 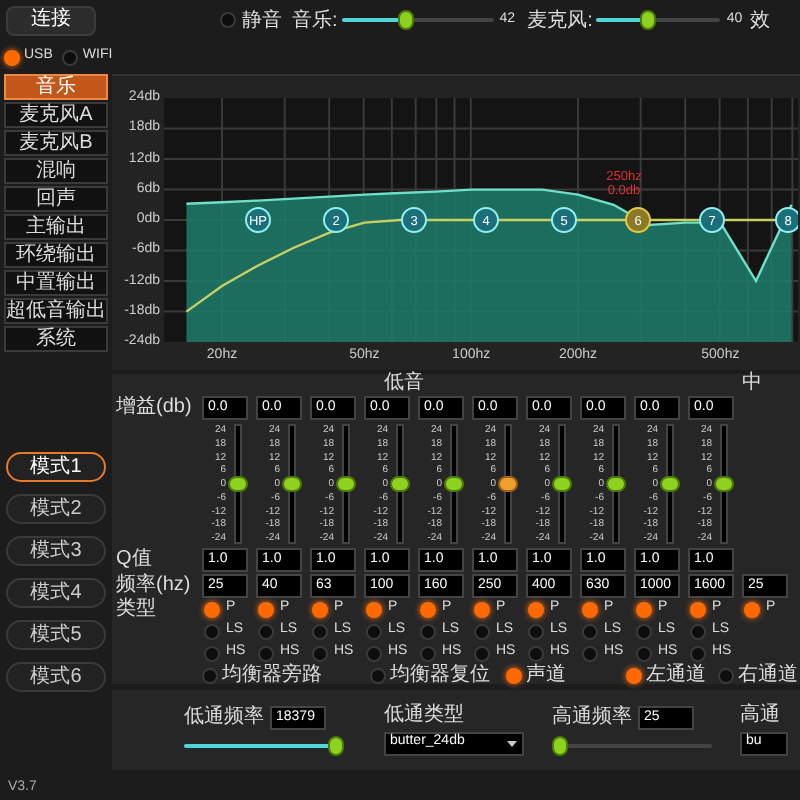 I want to click on mute-label: 静音, so click(x=262, y=21).